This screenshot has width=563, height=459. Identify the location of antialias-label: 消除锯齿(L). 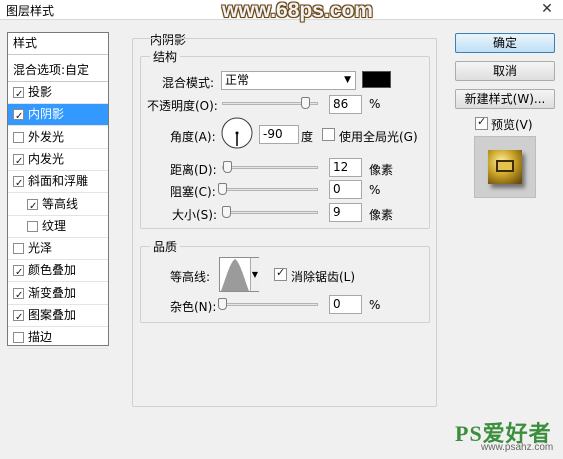
(323, 277).